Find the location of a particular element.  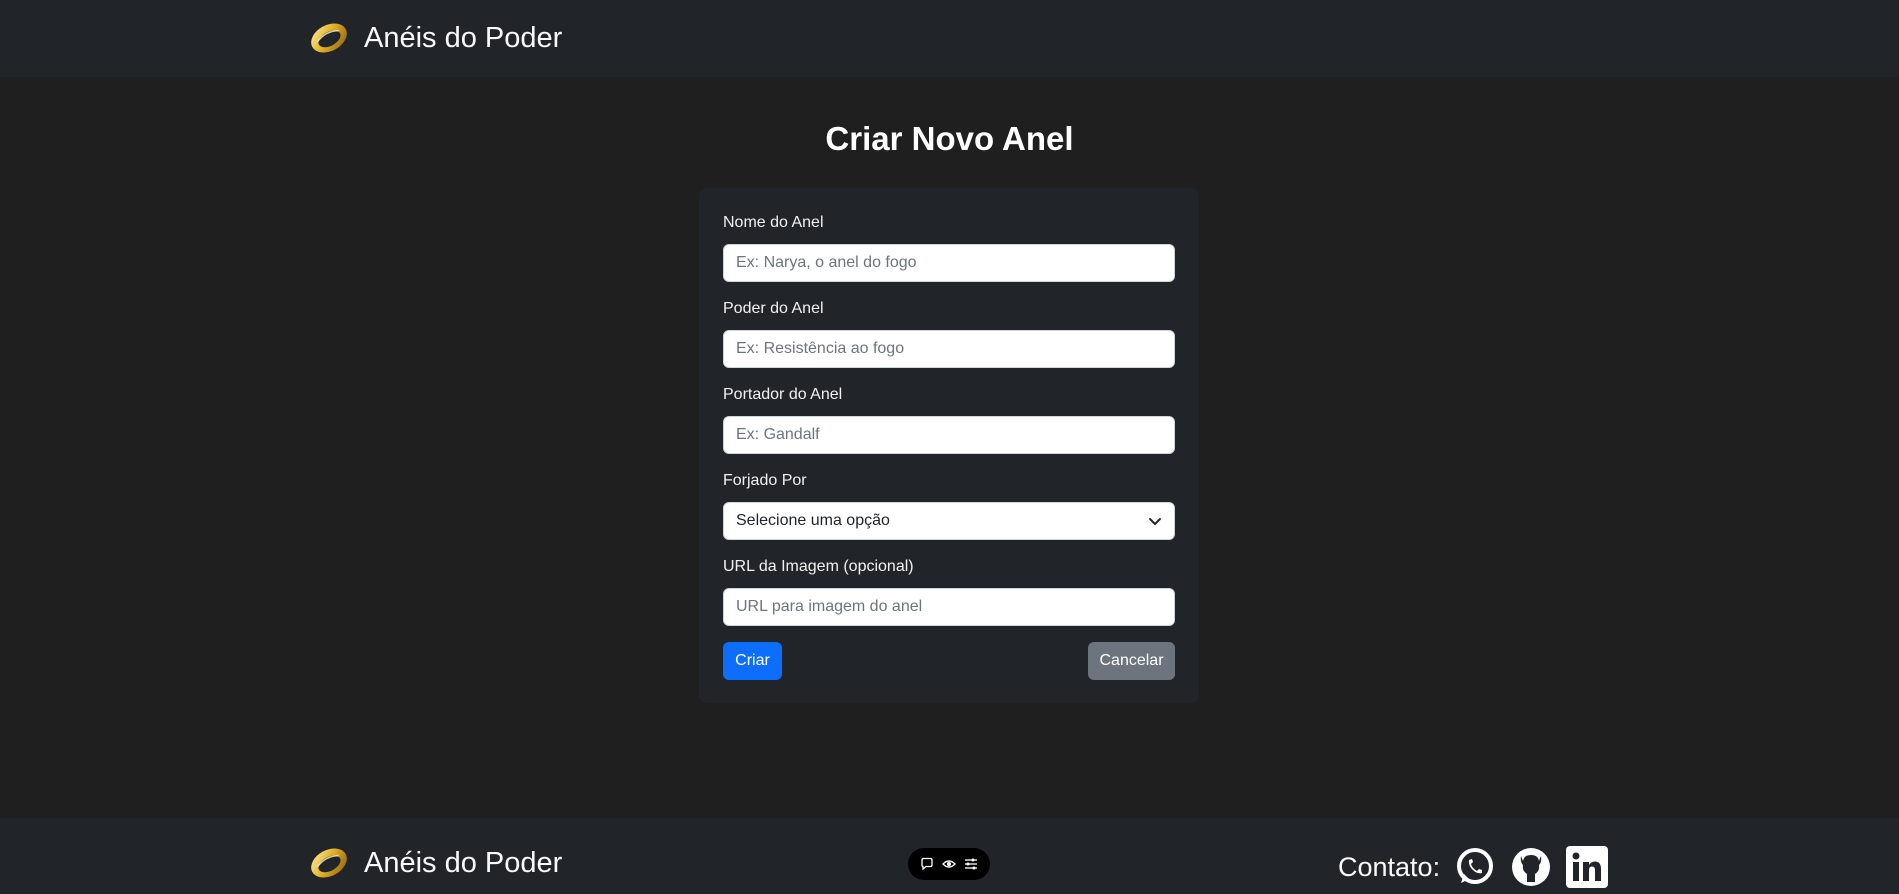

top-navbar: Anéis do Poder is located at coordinates (949, 38).